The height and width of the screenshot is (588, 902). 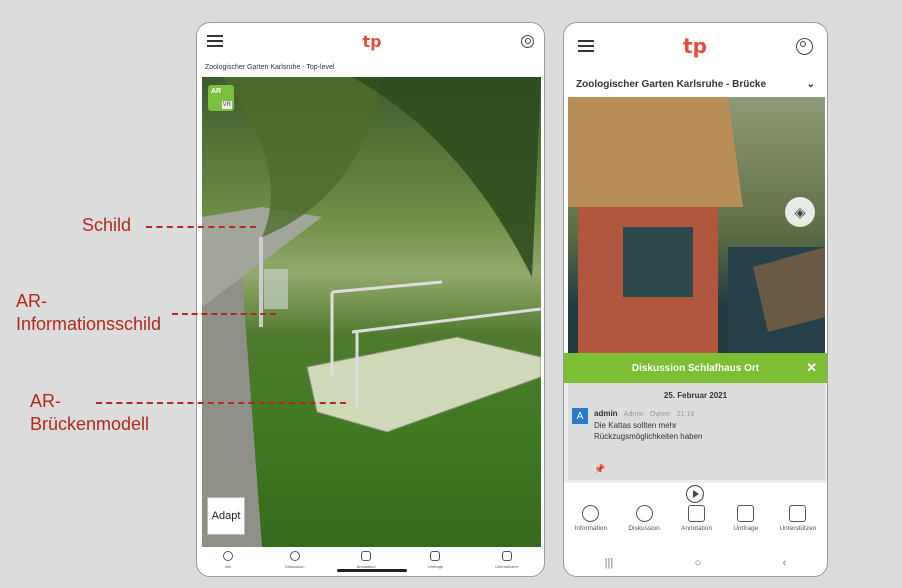 I want to click on layers-button: ◈, so click(x=800, y=212).